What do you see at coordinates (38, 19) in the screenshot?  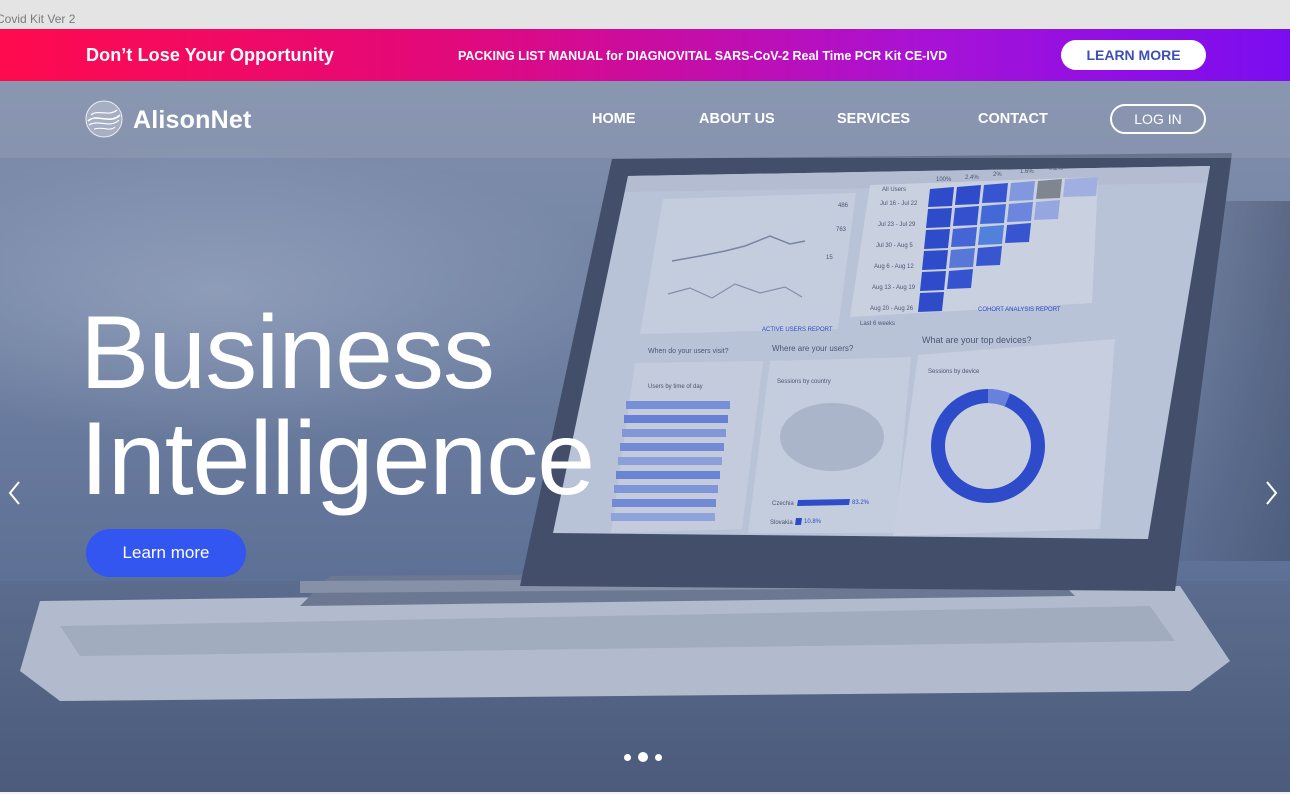 I see `window-title: Covid Kit Ver 2` at bounding box center [38, 19].